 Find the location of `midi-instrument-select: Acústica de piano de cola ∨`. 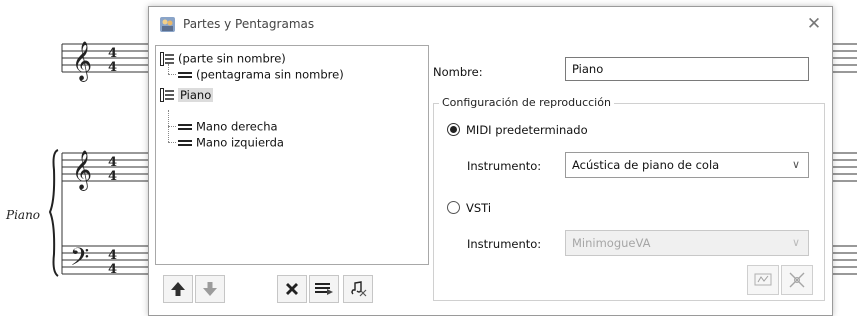

midi-instrument-select: Acústica de piano de cola ∨ is located at coordinates (687, 165).